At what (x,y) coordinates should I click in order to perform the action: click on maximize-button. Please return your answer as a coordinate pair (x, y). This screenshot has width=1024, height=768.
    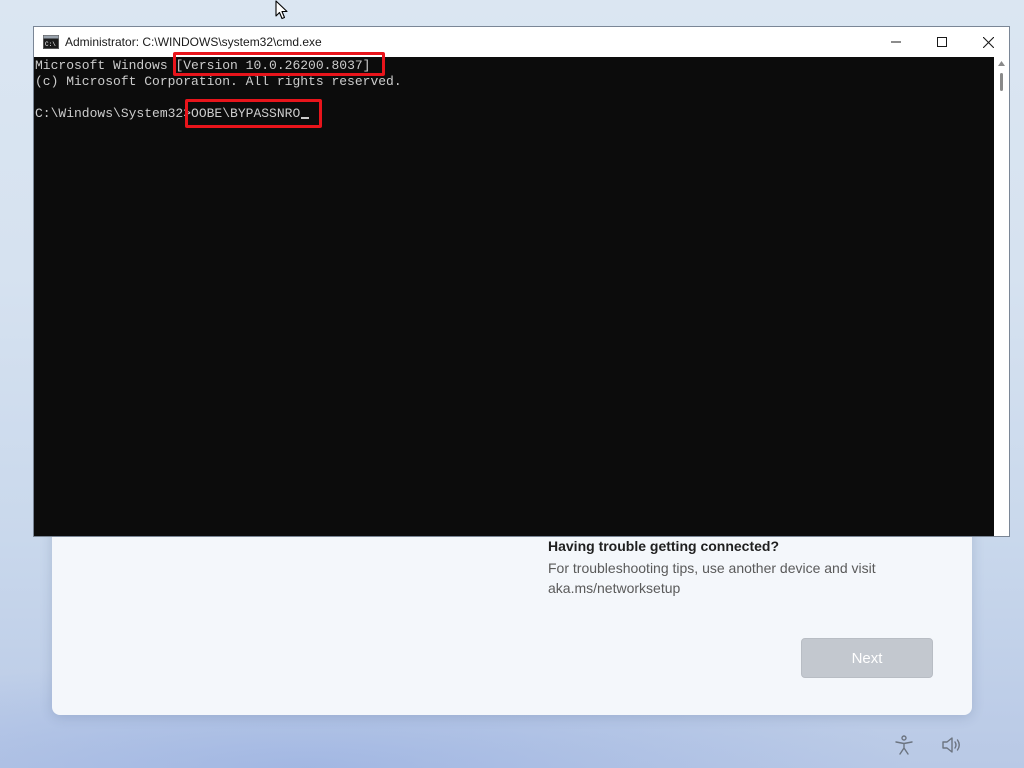
    Looking at the image, I should click on (942, 42).